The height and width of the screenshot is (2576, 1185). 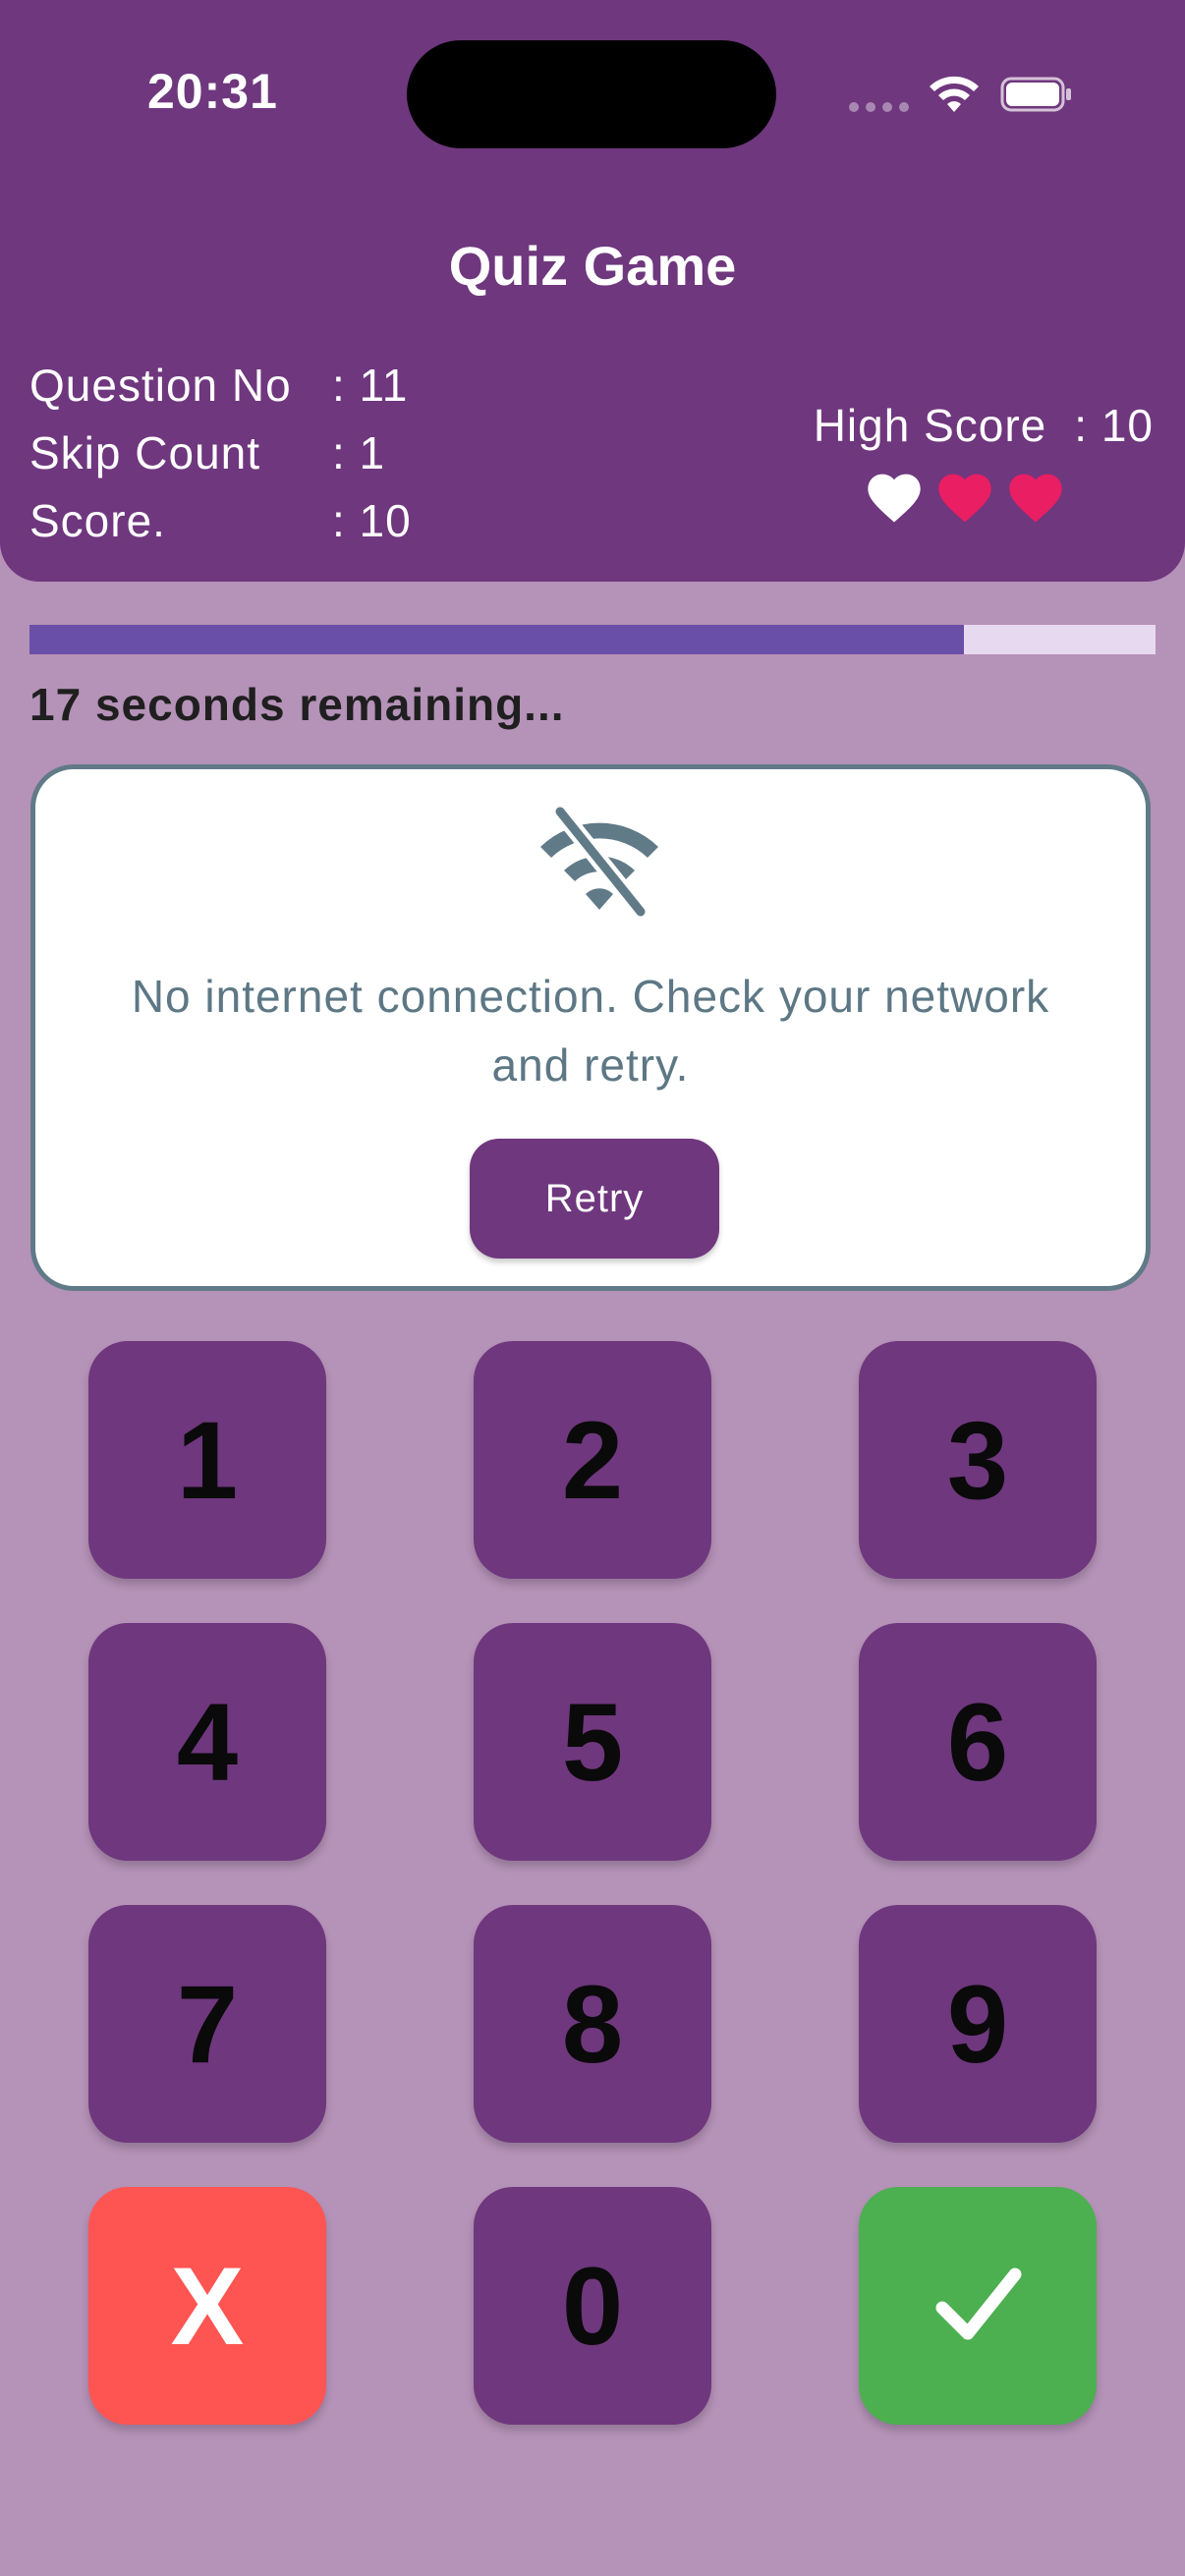 What do you see at coordinates (207, 1742) in the screenshot?
I see `key-4: 4` at bounding box center [207, 1742].